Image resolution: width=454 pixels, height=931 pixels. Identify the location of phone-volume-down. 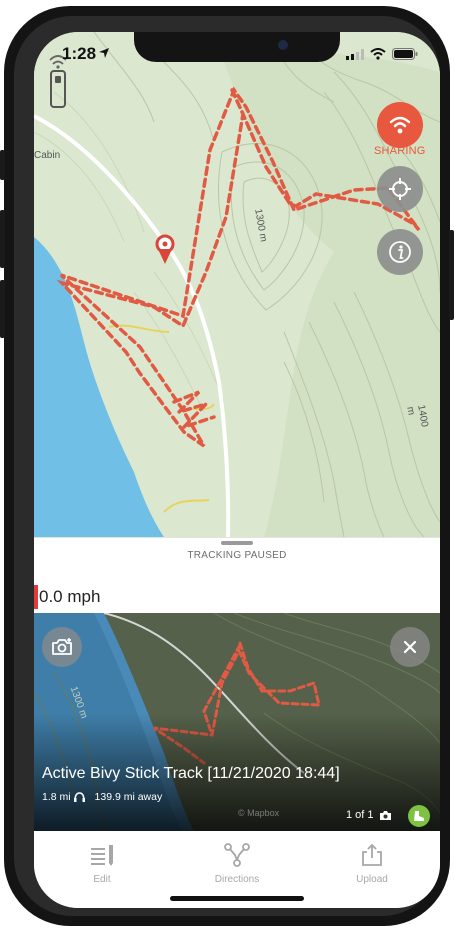
(2, 309).